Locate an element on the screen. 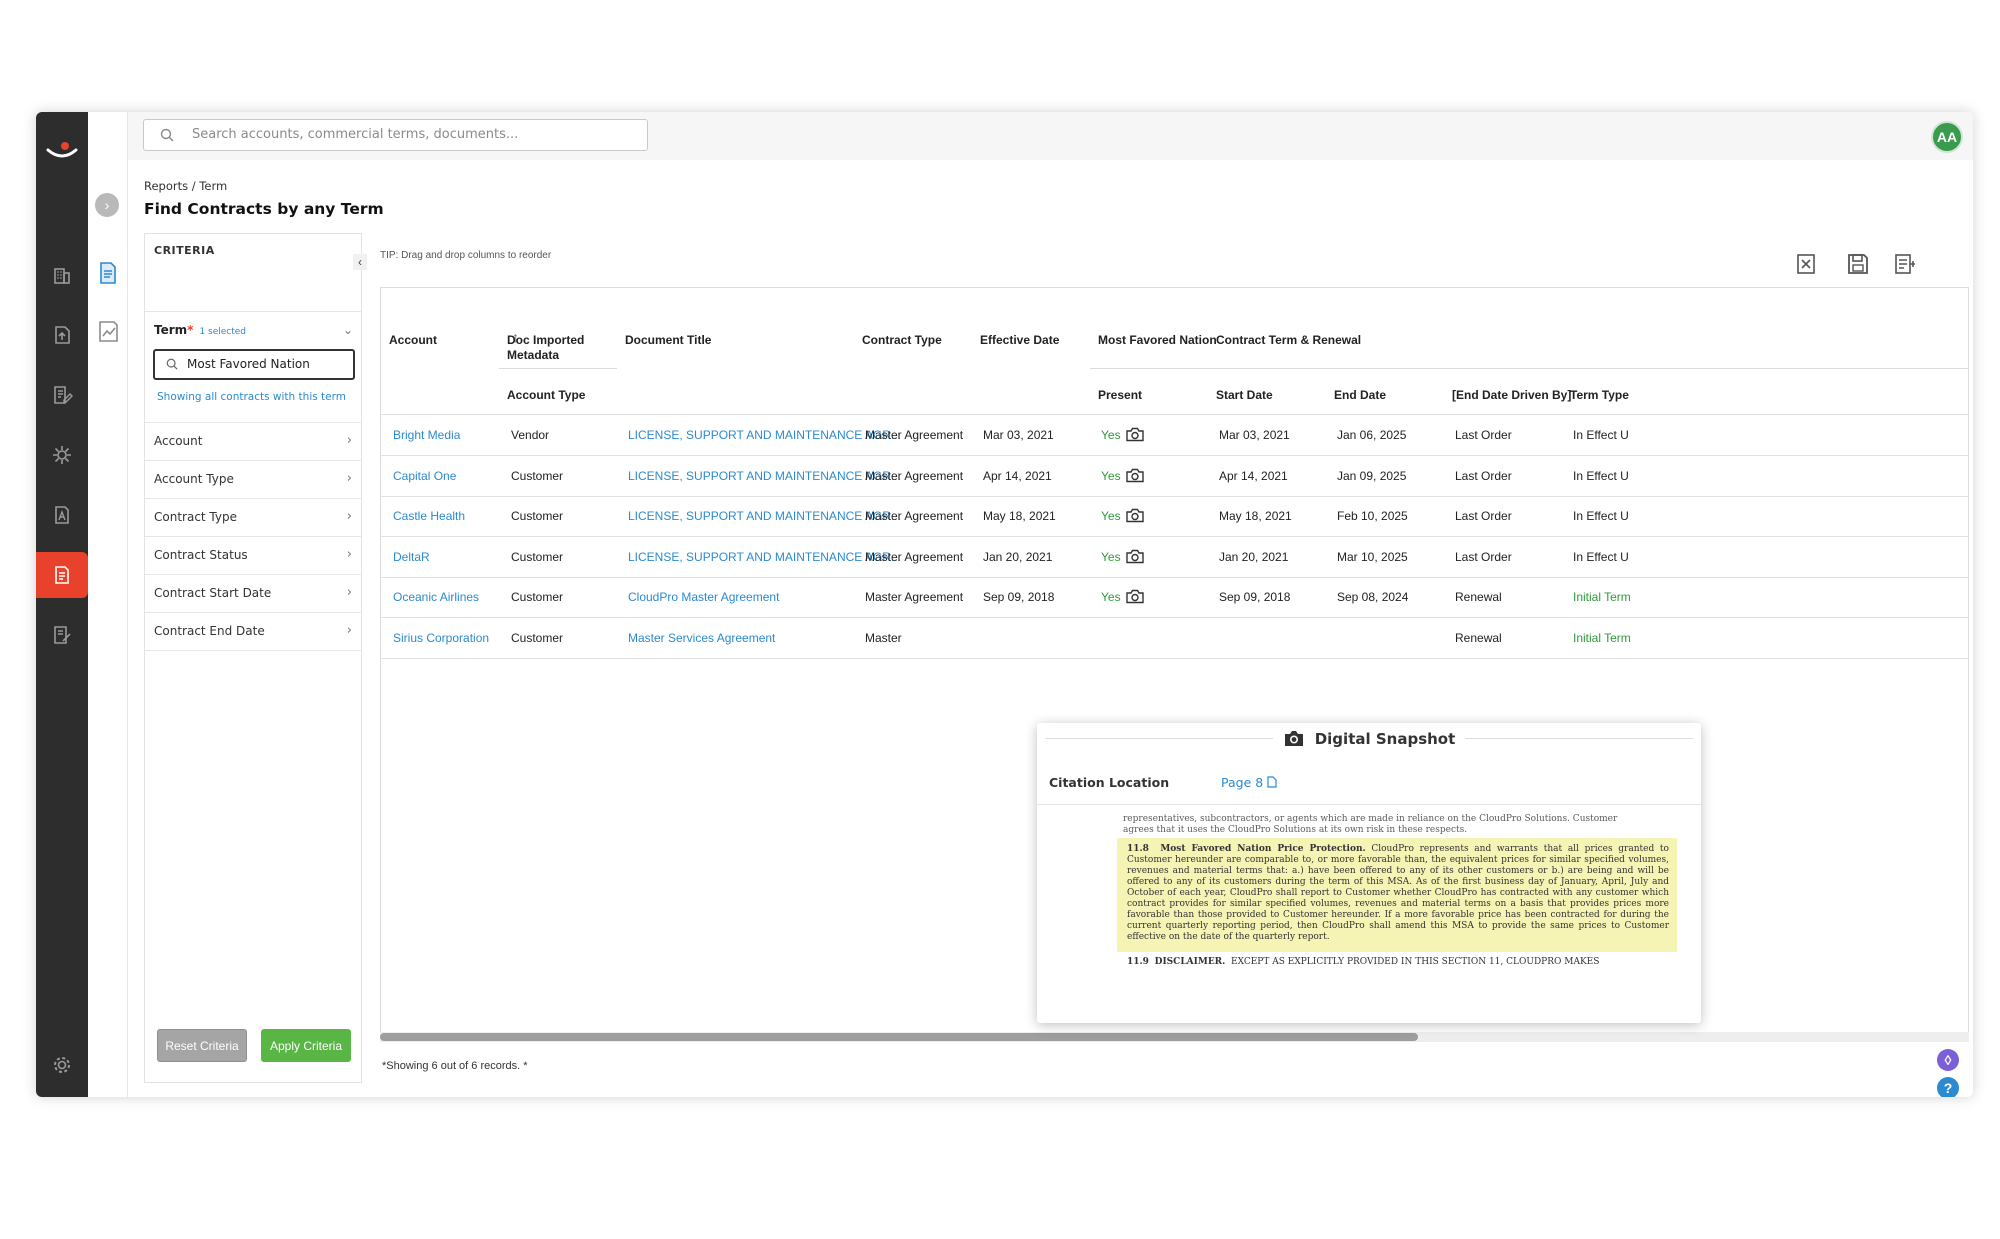 Image resolution: width=2000 pixels, height=1239 pixels. clause-number: 11.8 is located at coordinates (1138, 849).